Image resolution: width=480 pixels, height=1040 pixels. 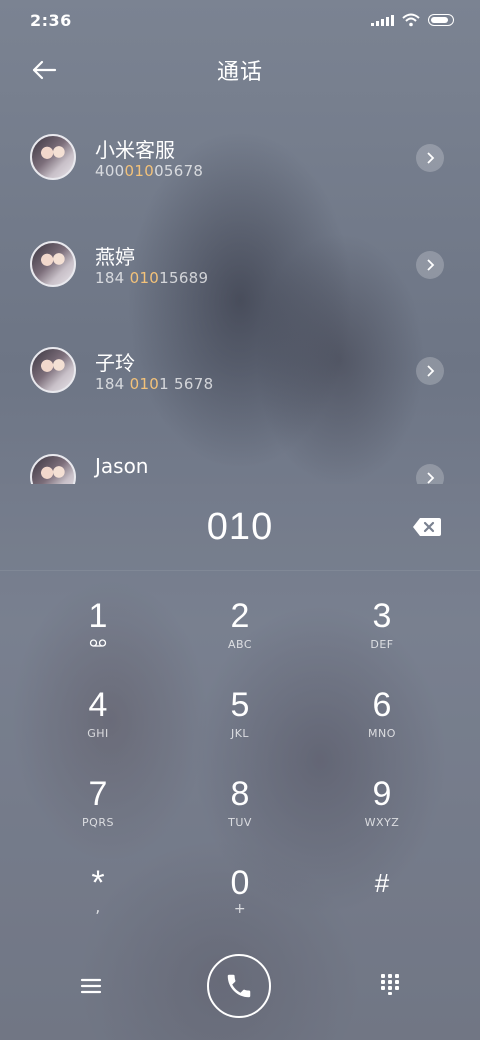 What do you see at coordinates (240, 909) in the screenshot?
I see `key-letters: +` at bounding box center [240, 909].